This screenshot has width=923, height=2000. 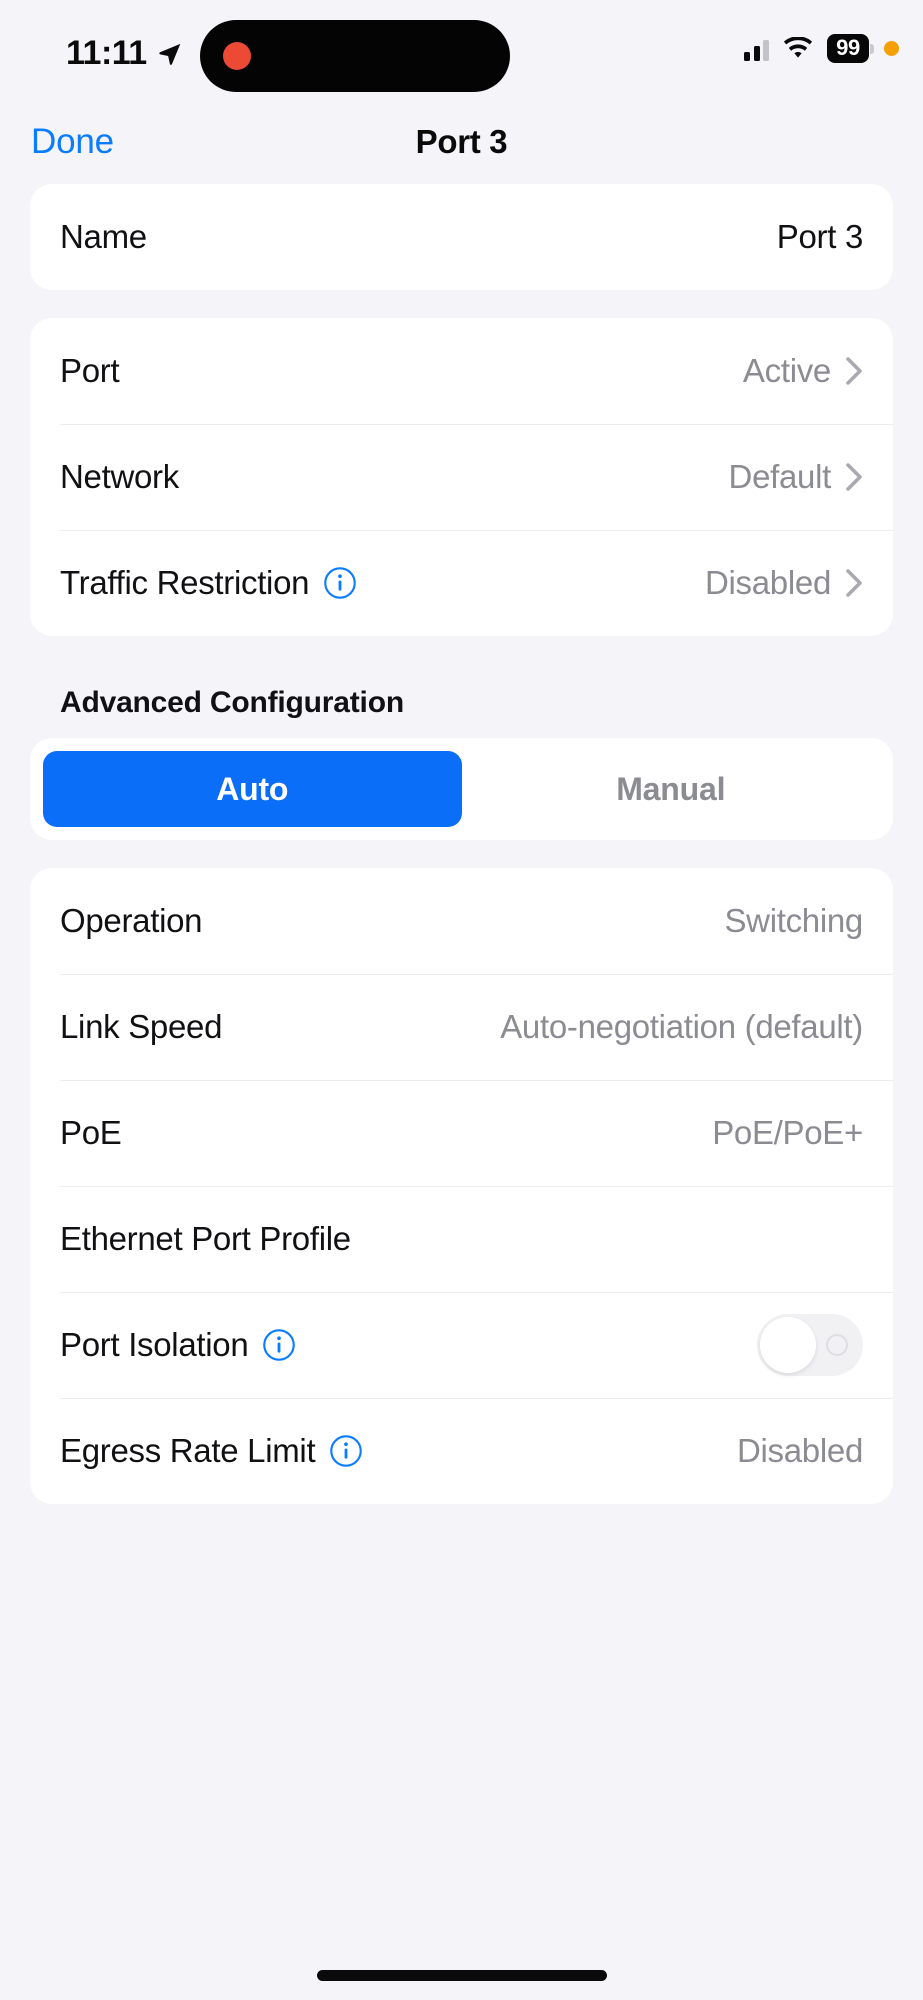 I want to click on row-name: Name Port 3, so click(x=461, y=237).